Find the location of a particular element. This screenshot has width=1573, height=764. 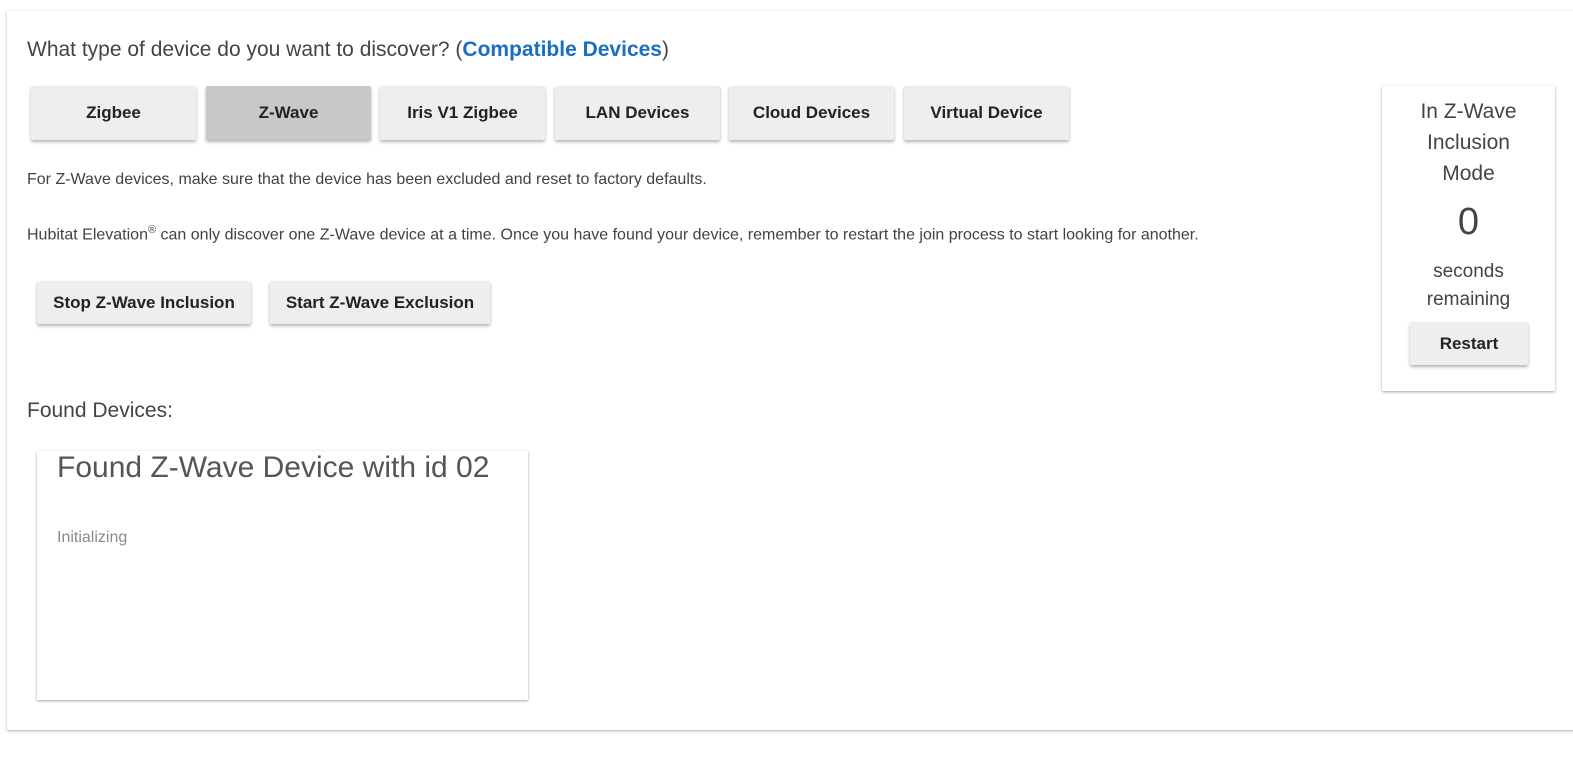

registered-mark: ® is located at coordinates (152, 230).